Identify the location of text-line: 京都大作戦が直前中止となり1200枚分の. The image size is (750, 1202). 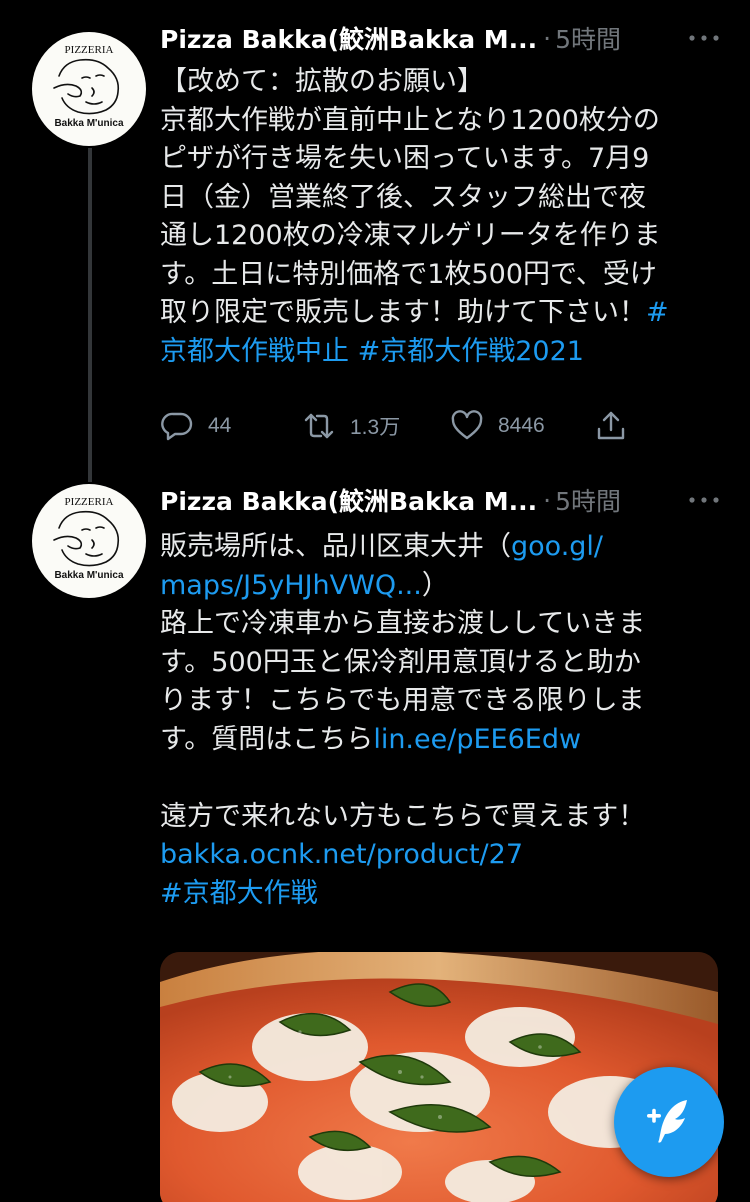
(410, 120).